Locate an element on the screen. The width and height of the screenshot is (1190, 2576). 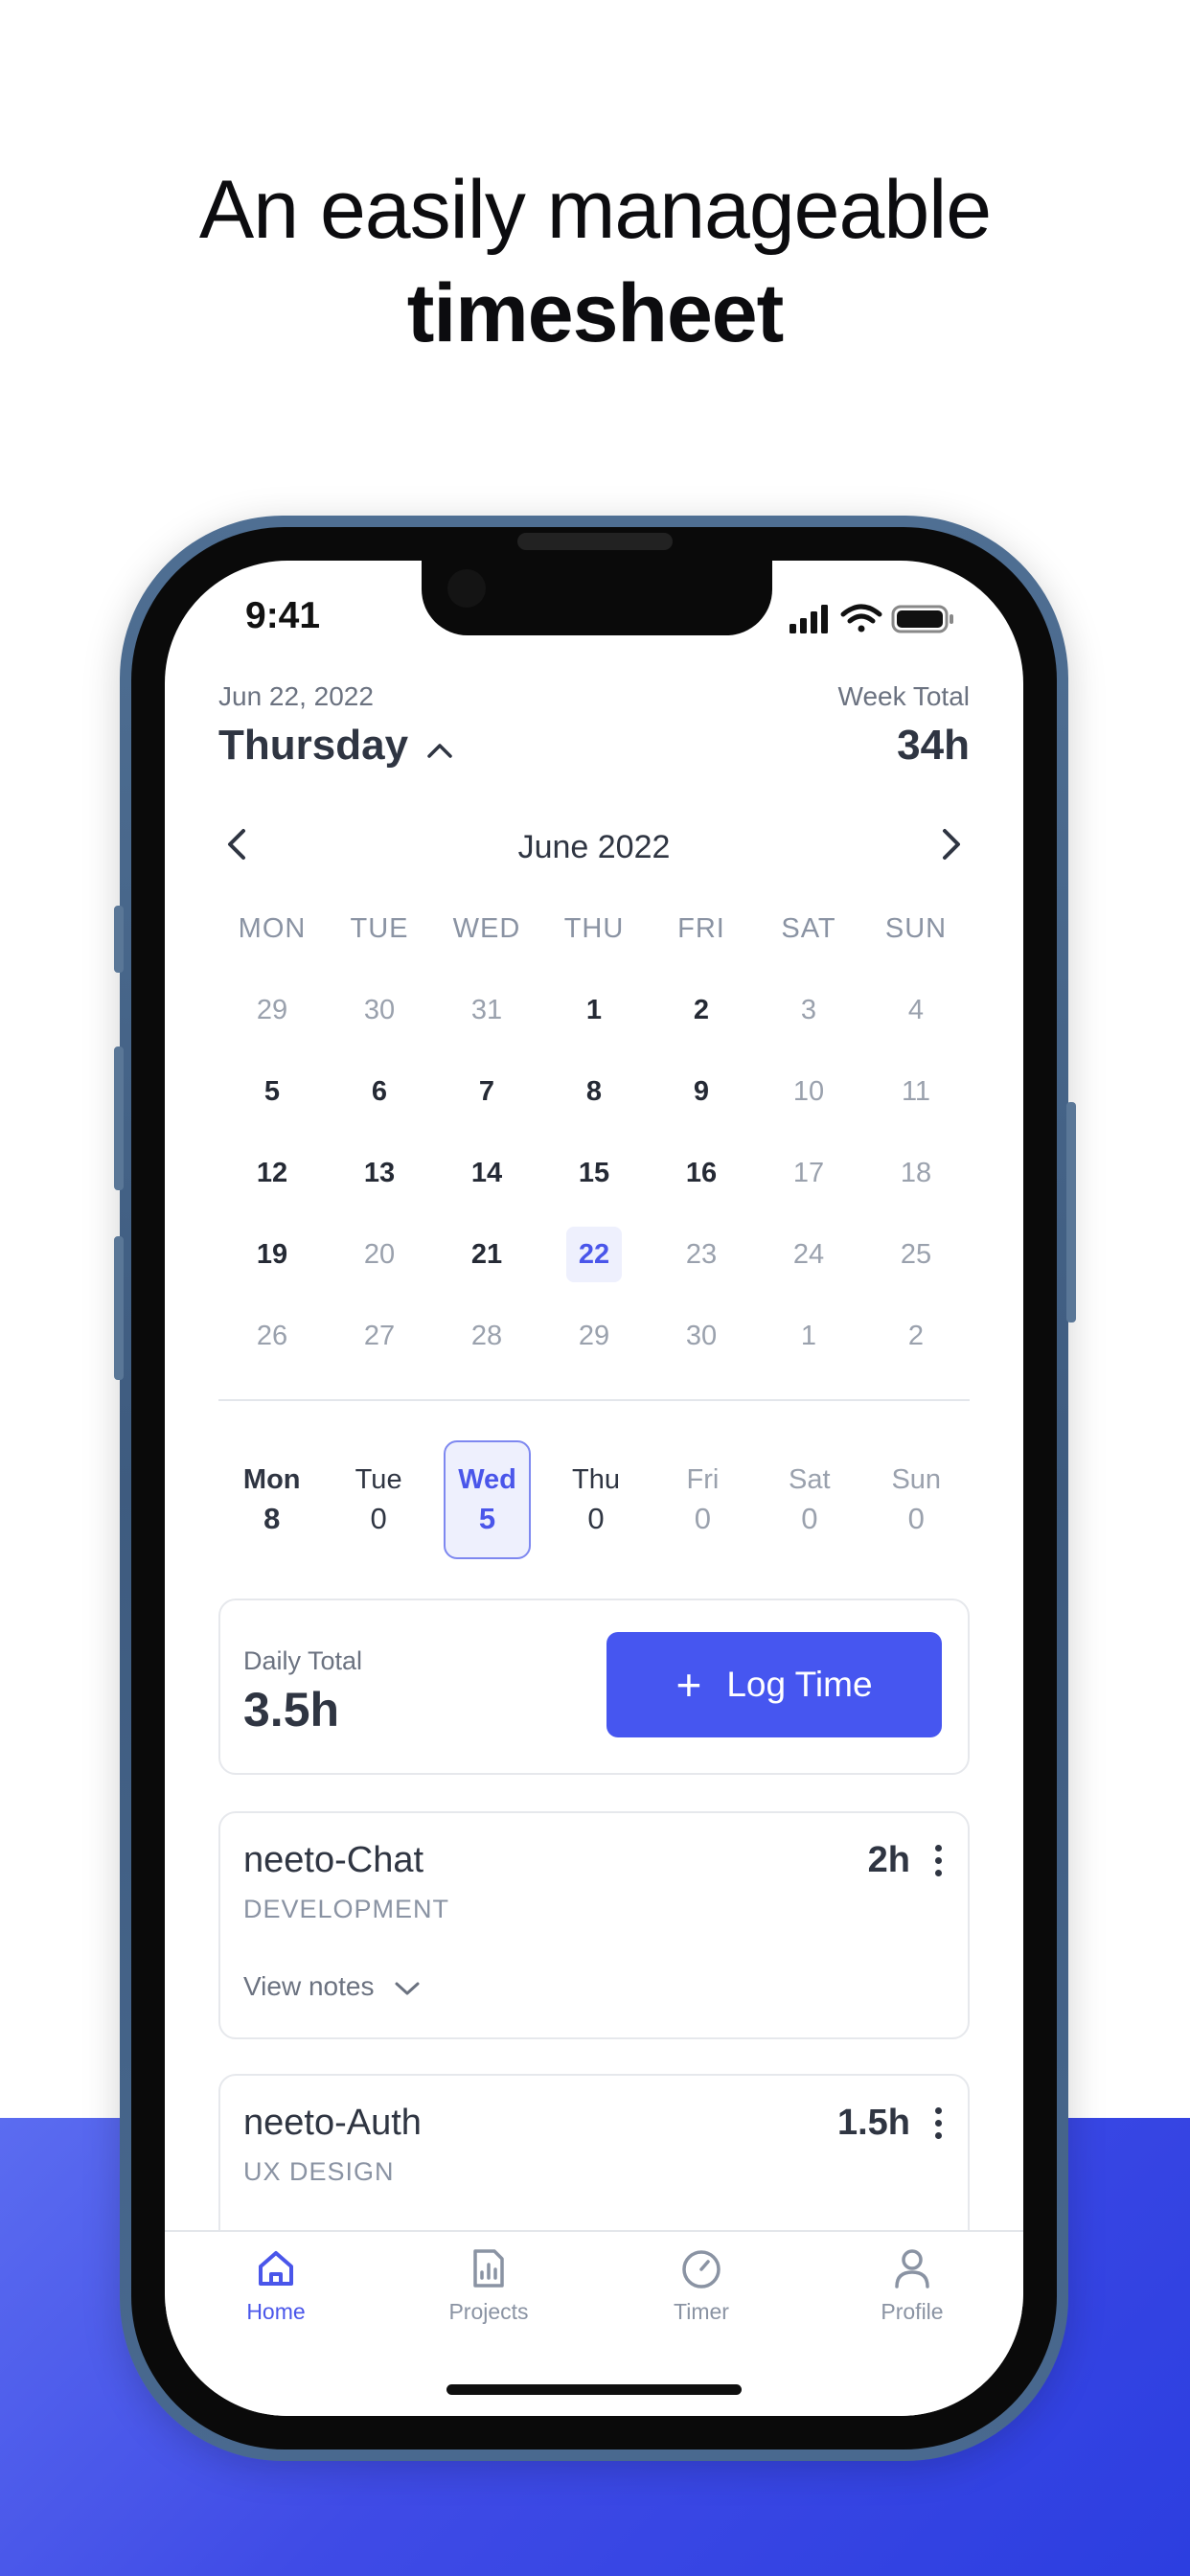
week-day-wed: Wed 5 is located at coordinates (488, 1499).